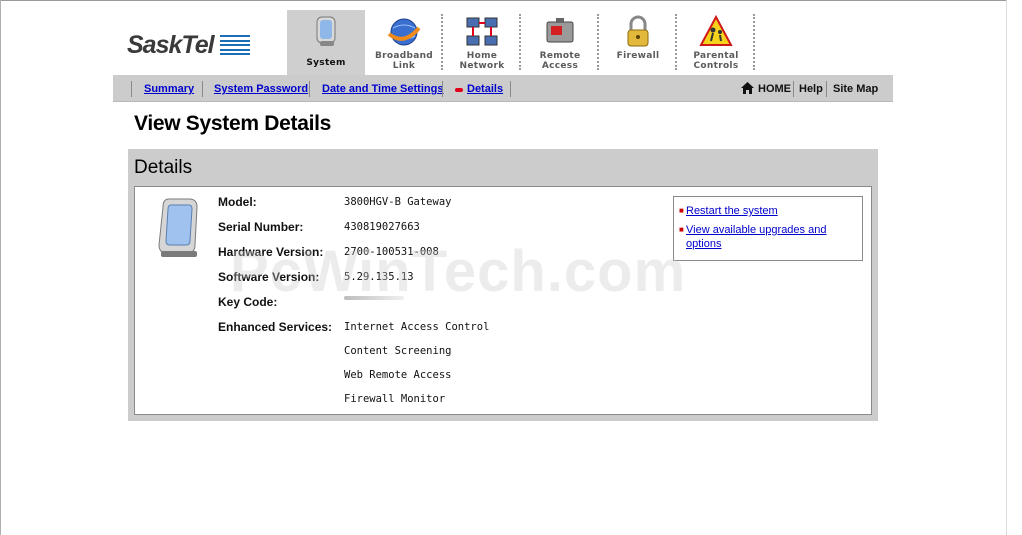  Describe the element at coordinates (398, 351) in the screenshot. I see `service-item: Content Screening` at that location.